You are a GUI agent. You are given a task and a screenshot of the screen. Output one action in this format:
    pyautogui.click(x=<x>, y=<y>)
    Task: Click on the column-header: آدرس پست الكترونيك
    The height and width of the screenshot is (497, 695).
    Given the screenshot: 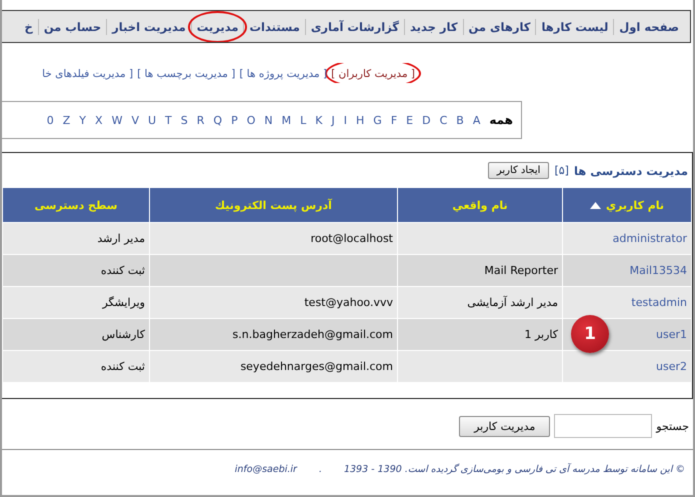 What is the action you would take?
    pyautogui.click(x=274, y=205)
    